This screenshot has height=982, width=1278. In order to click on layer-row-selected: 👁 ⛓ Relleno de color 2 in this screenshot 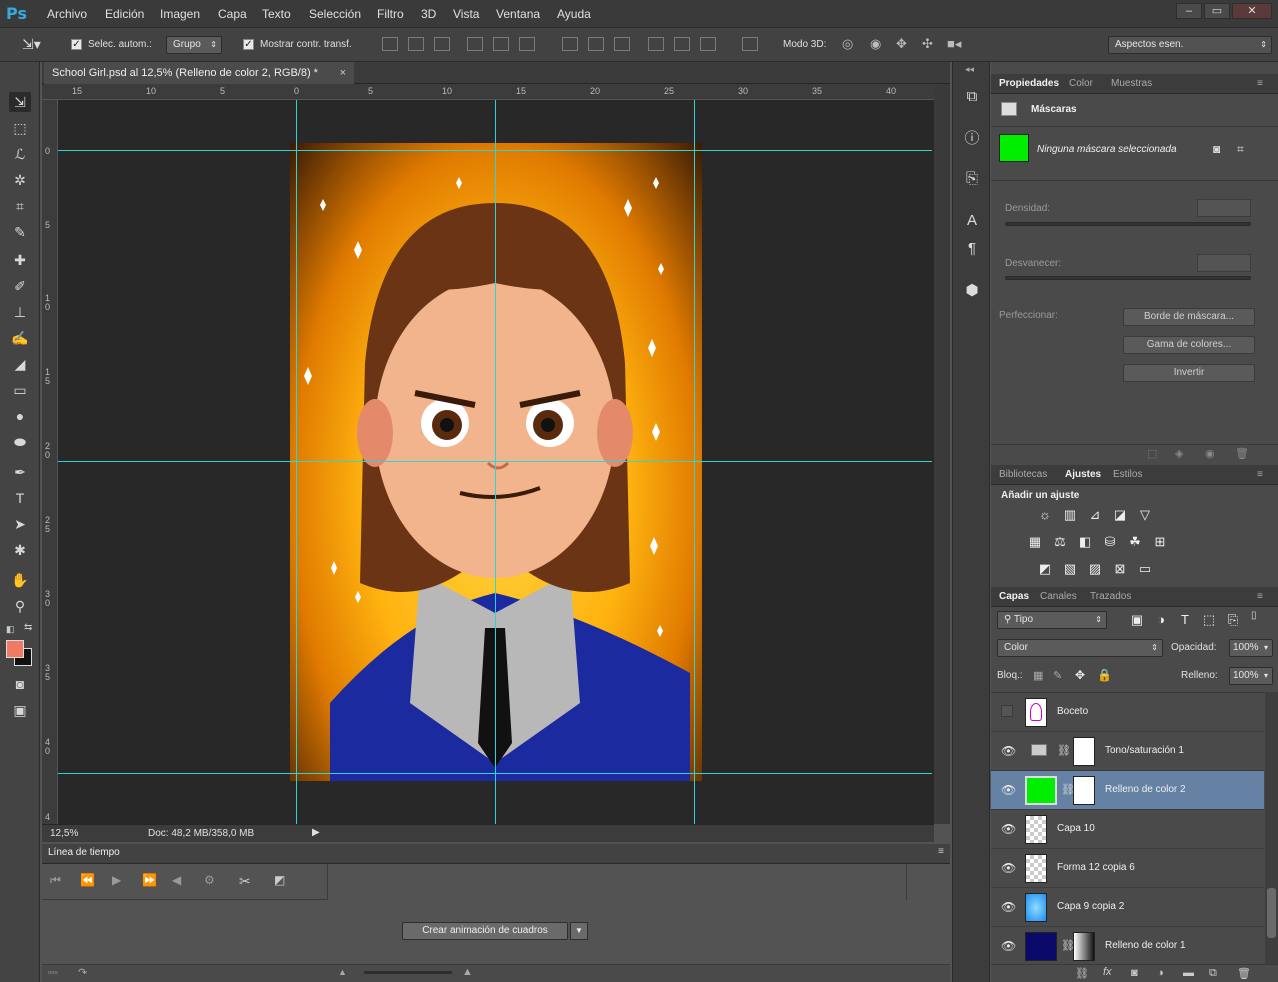, I will do `click(1127, 790)`.